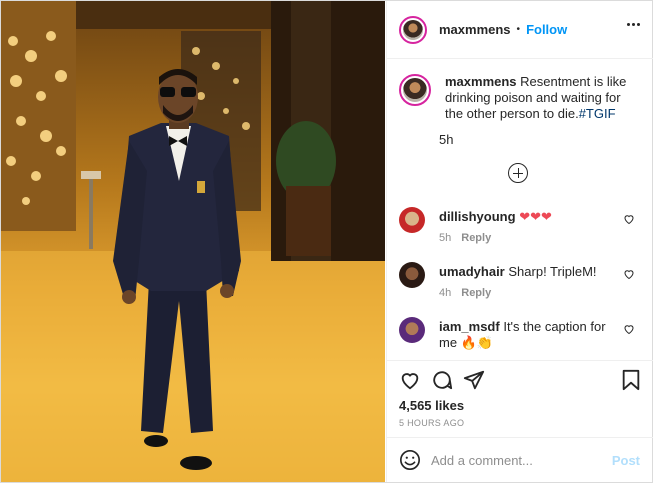 The height and width of the screenshot is (483, 653). What do you see at coordinates (552, 271) in the screenshot?
I see `comment-text: Sharp! TripleM!` at bounding box center [552, 271].